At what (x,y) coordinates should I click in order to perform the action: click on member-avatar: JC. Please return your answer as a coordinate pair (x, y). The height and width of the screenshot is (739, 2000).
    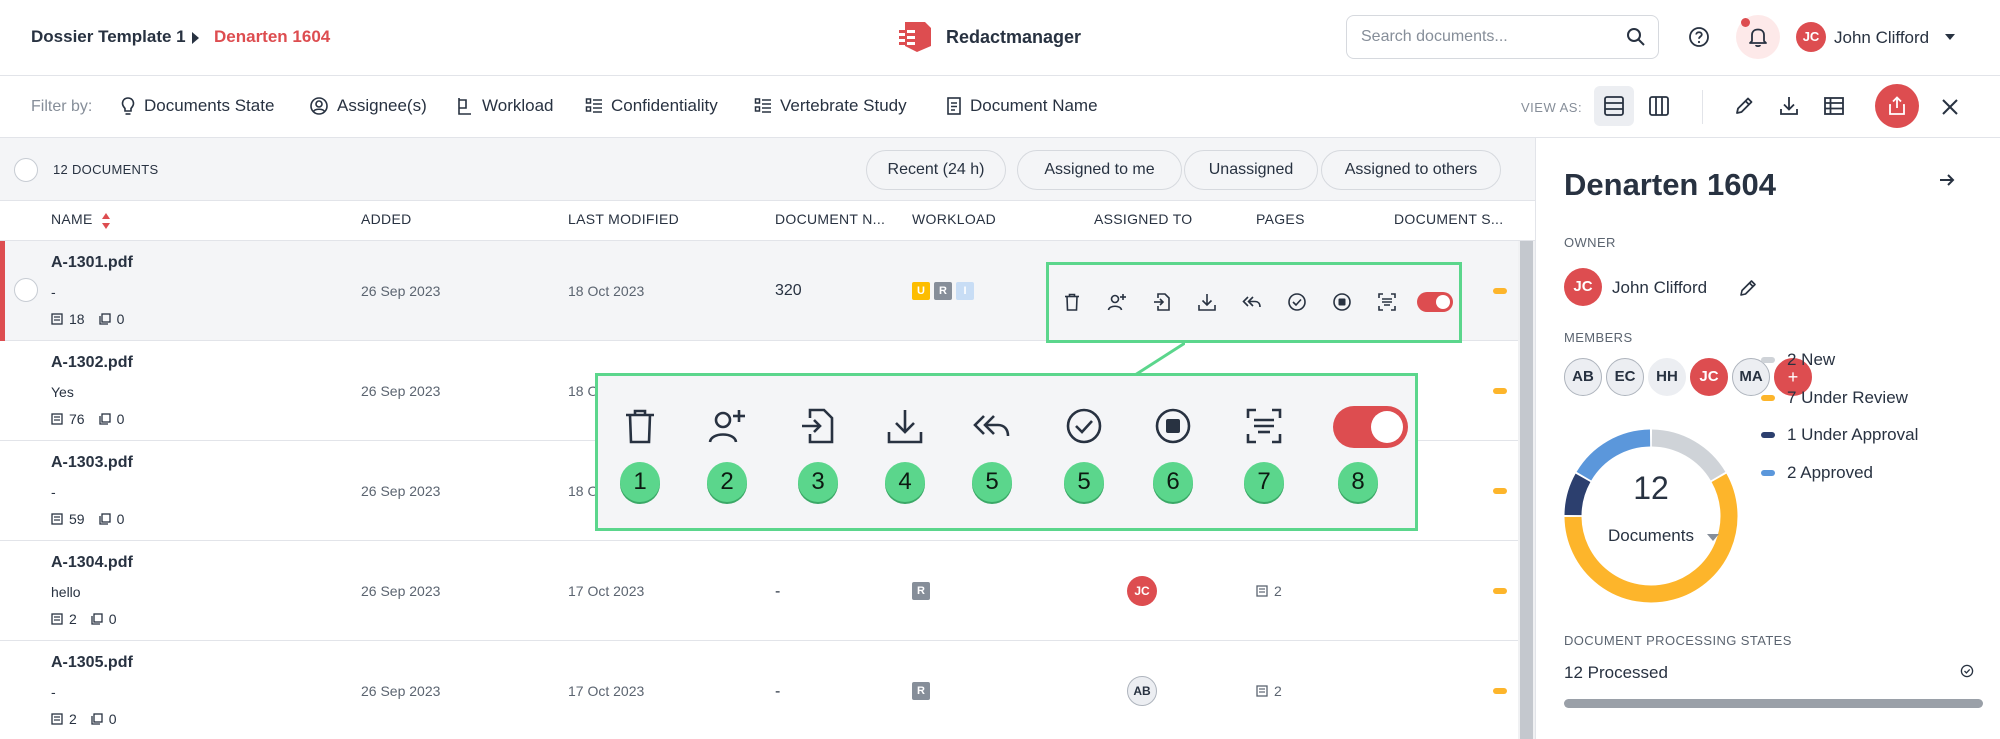
    Looking at the image, I should click on (1709, 377).